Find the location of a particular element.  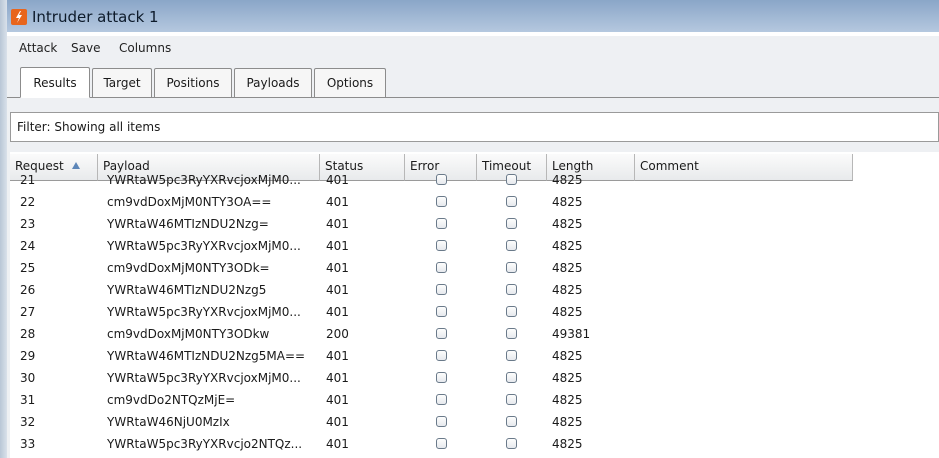

window-left-border is located at coordinates (3, 229).